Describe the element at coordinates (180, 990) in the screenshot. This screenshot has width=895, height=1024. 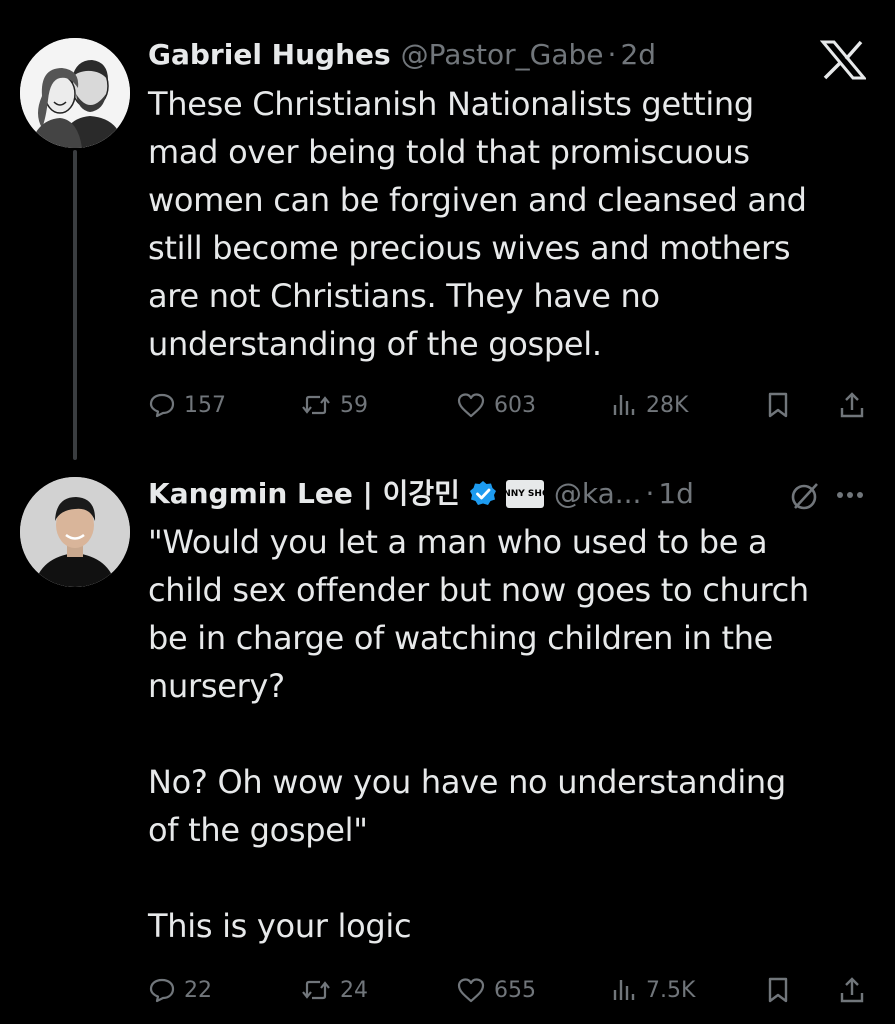
I see `reply-button: 22` at that location.